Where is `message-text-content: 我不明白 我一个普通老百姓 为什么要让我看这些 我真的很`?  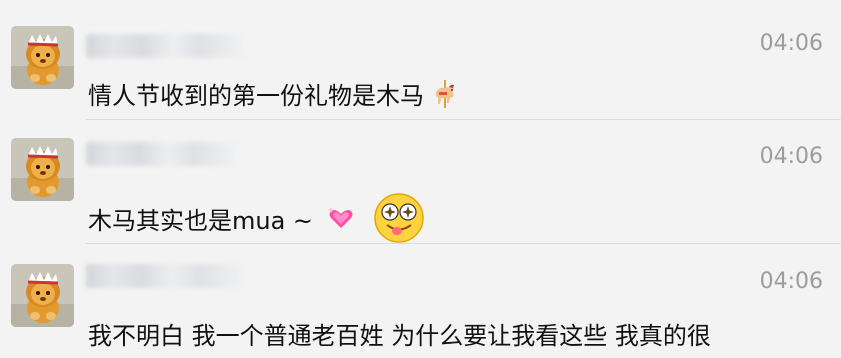
message-text-content: 我不明白 我一个普通老百姓 为什么要让我看这些 我真的很 is located at coordinates (399, 336).